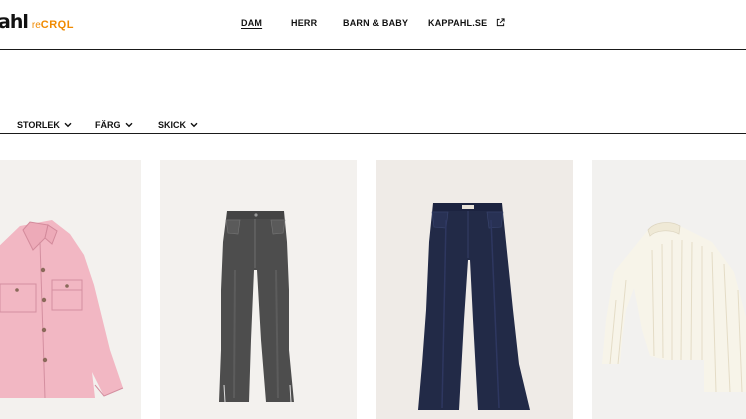  I want to click on filter-skick-label: SKICK, so click(172, 125).